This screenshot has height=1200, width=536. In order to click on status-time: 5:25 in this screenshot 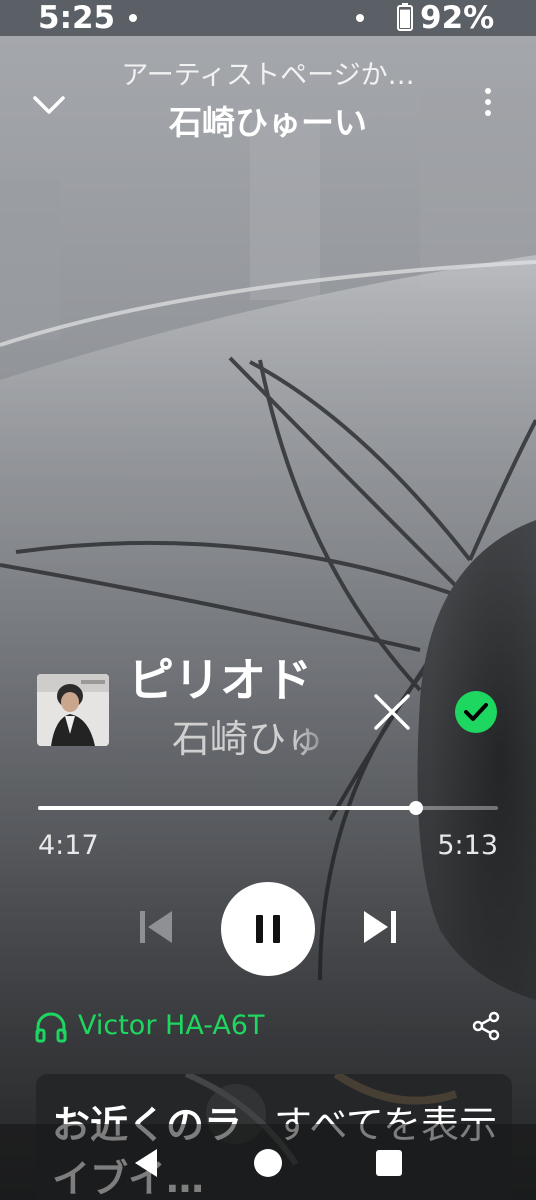, I will do `click(77, 18)`.